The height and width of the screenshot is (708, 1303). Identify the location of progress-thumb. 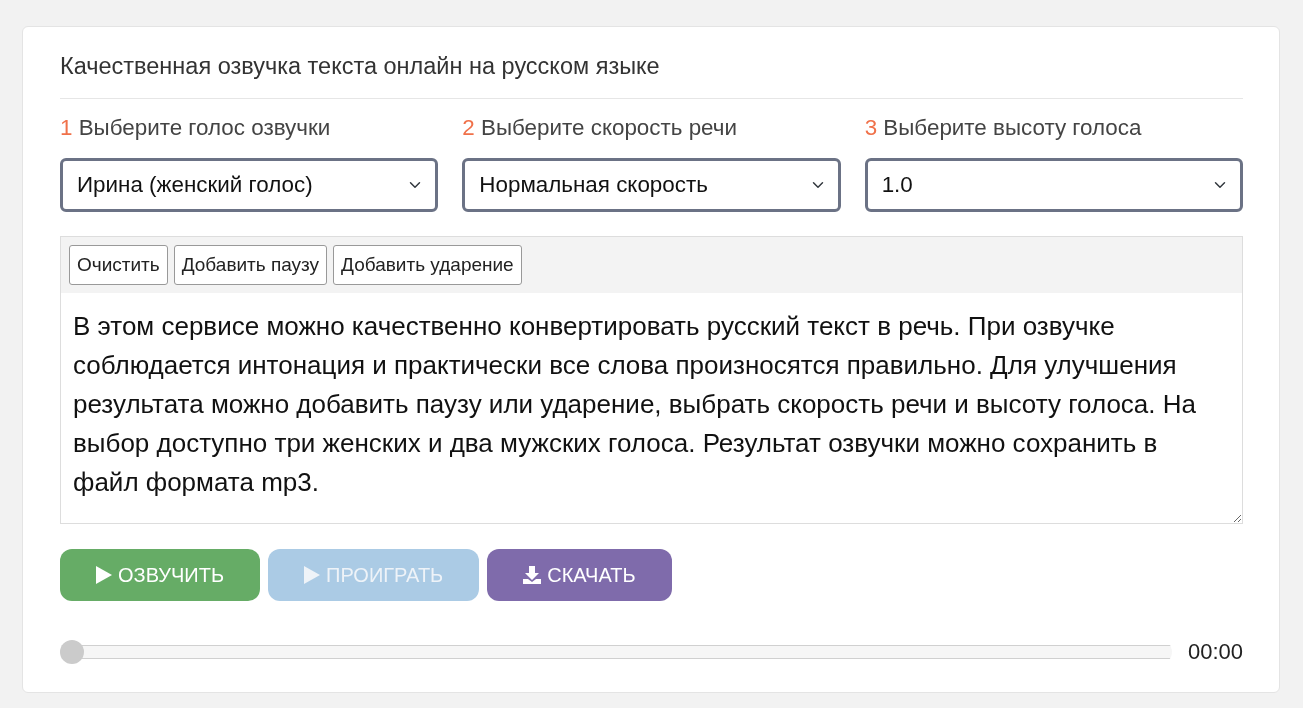
(72, 651).